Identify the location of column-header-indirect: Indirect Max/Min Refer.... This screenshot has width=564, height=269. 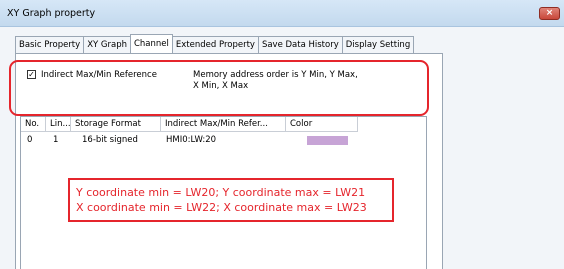
(223, 124).